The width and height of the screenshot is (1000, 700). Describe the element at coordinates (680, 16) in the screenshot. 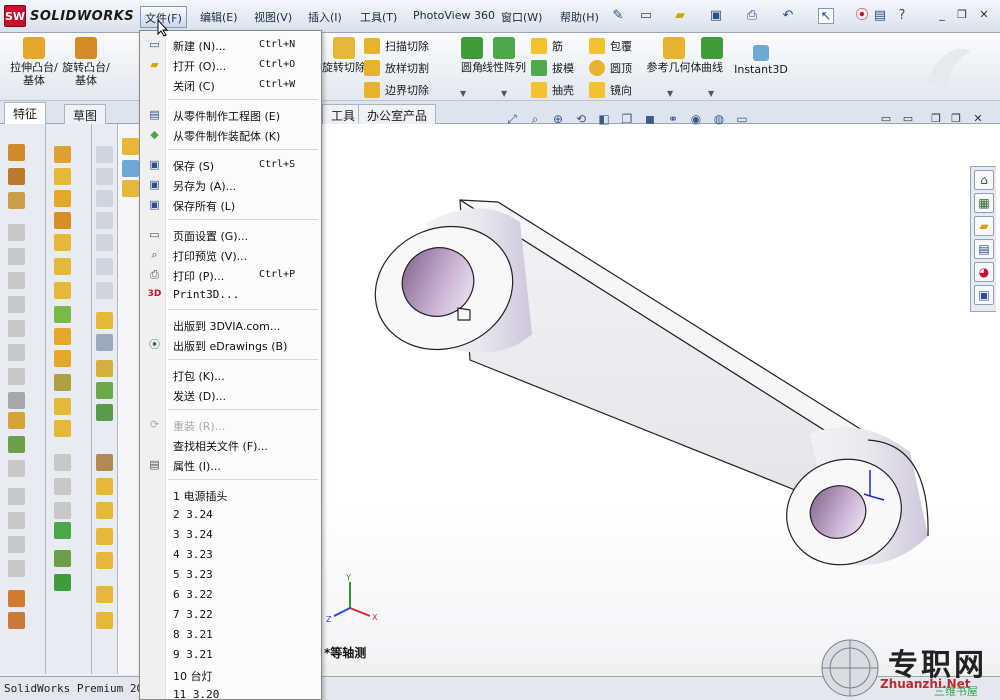

I see `open-folder-icon: ▰` at that location.